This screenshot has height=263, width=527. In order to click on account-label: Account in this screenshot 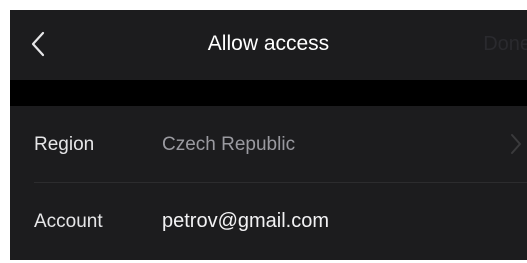, I will do `click(68, 221)`.